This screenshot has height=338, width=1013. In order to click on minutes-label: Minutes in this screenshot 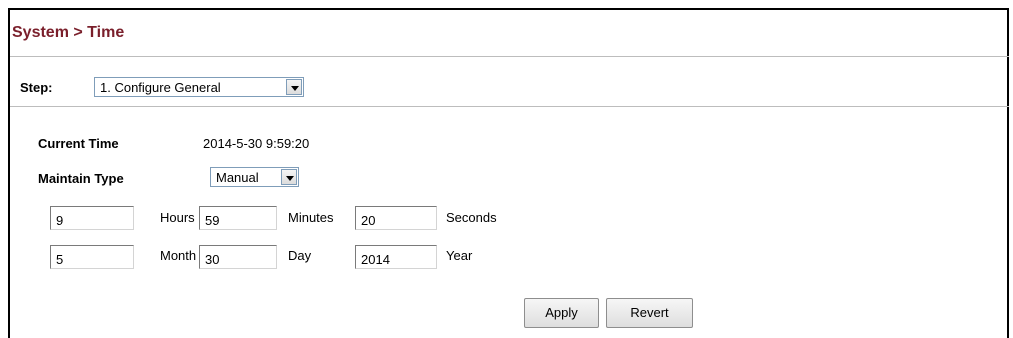, I will do `click(311, 217)`.